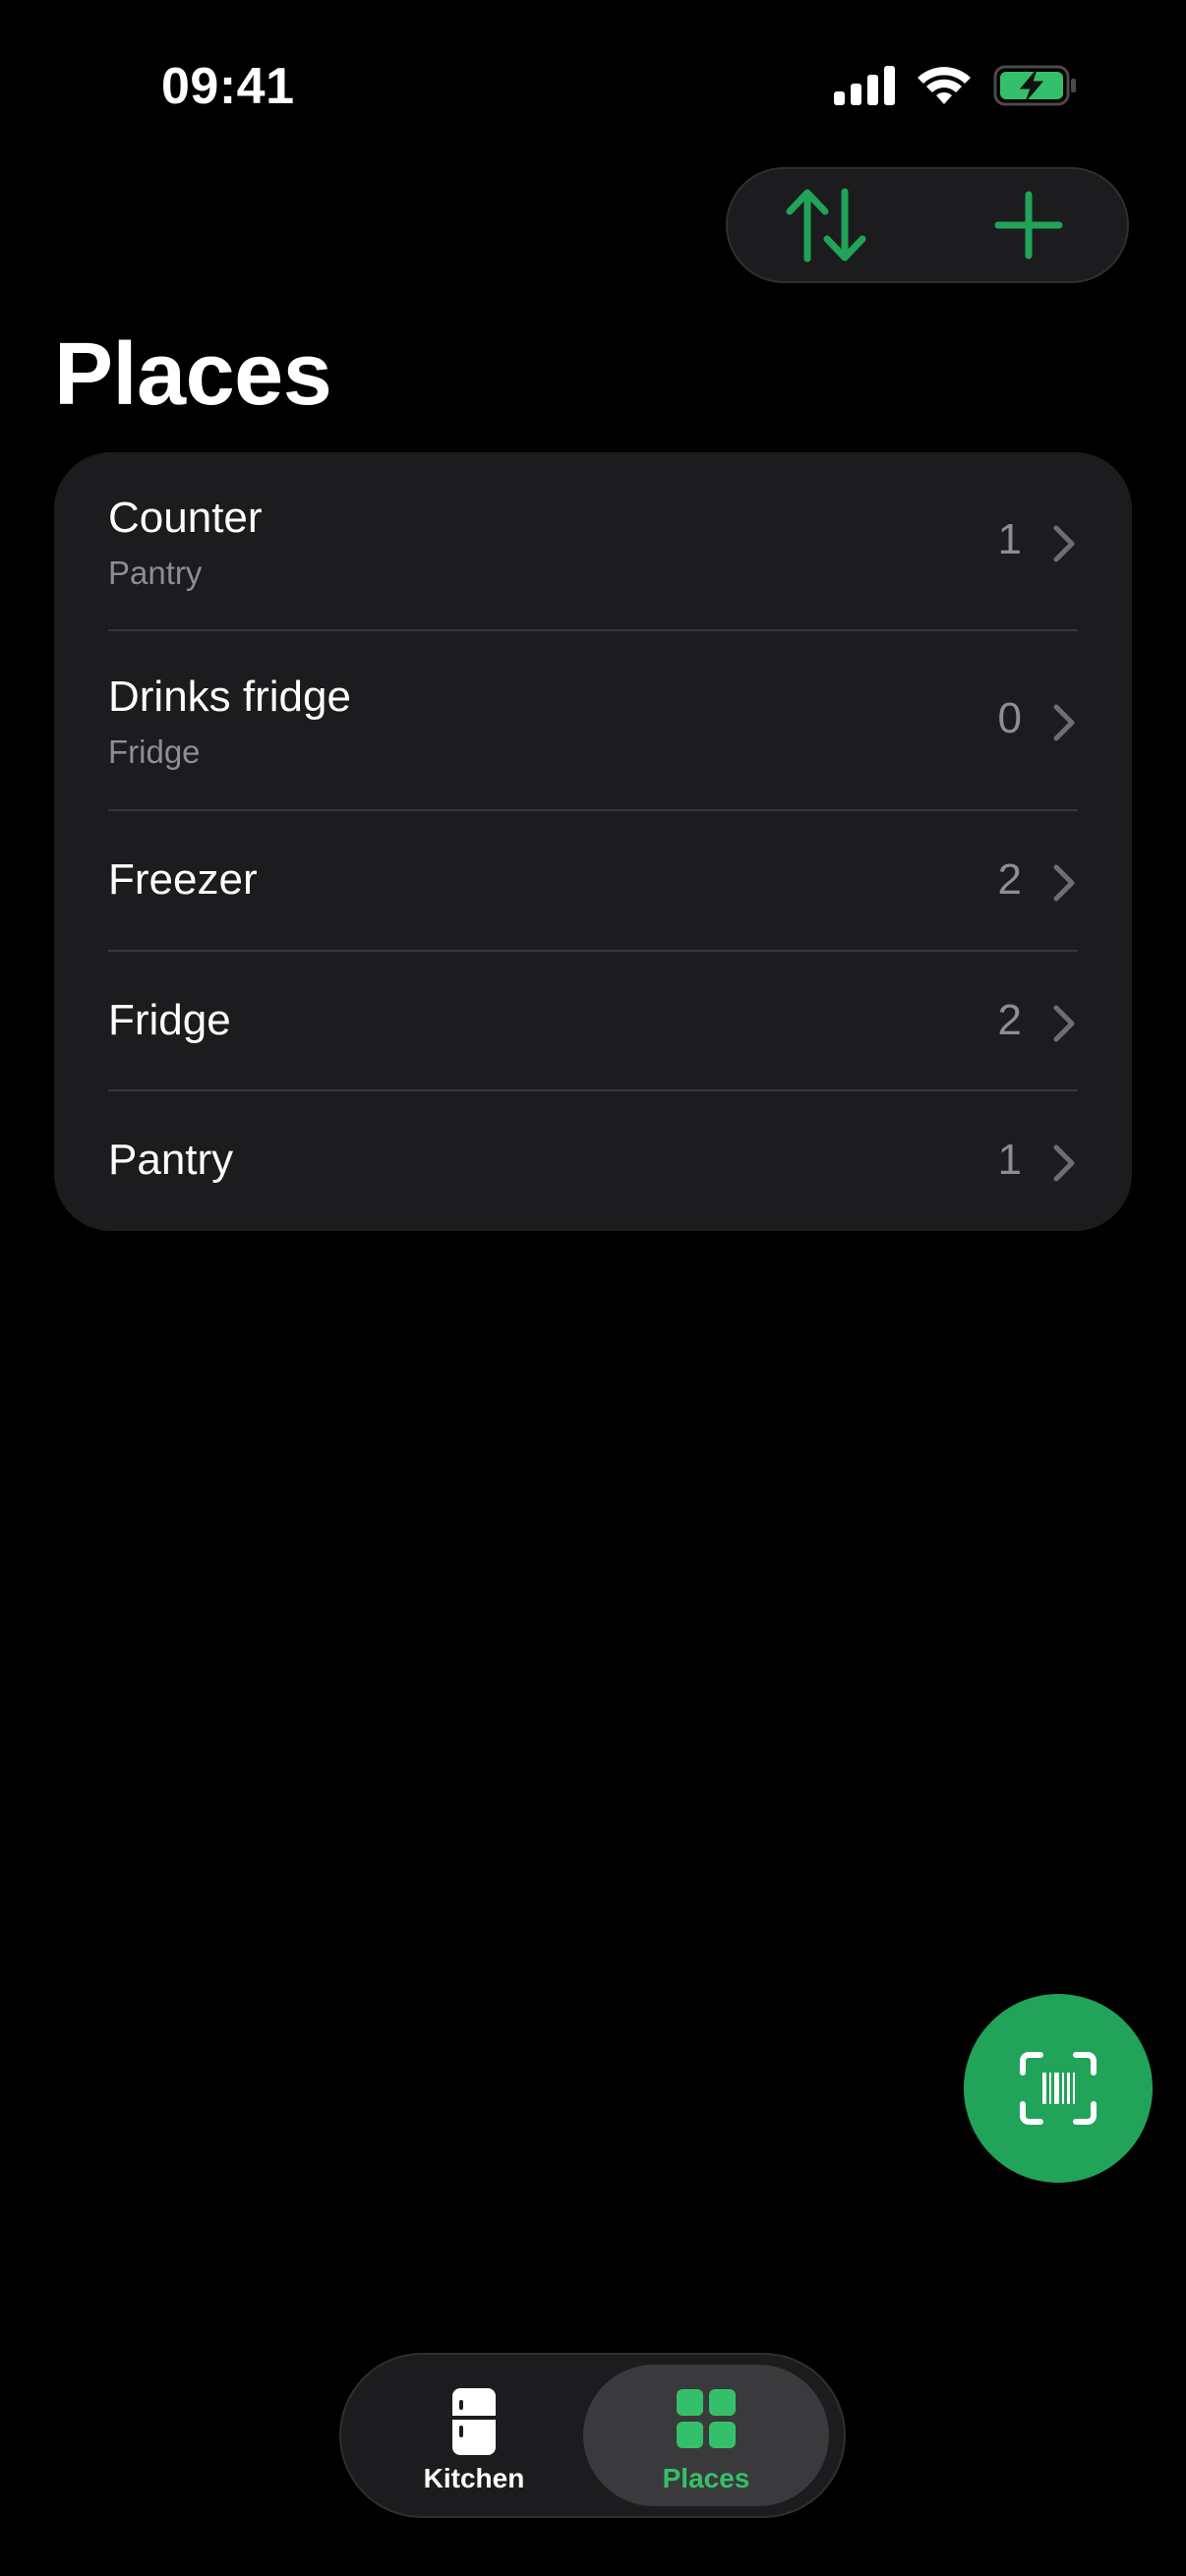  Describe the element at coordinates (185, 518) in the screenshot. I see `place-name: Counter` at that location.